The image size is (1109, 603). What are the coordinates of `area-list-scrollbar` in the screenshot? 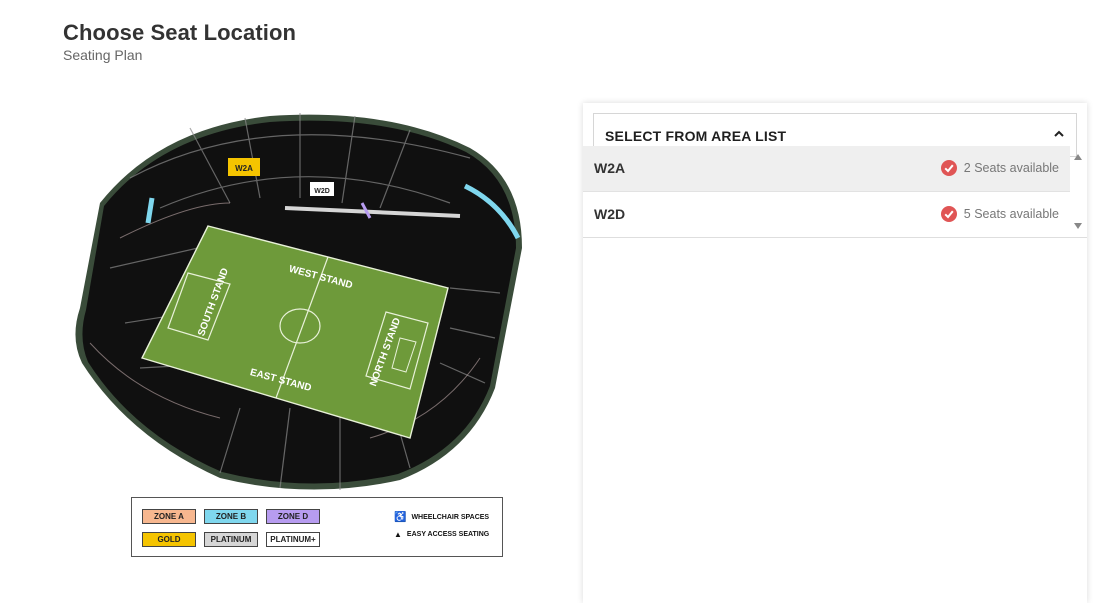 It's located at (1078, 191).